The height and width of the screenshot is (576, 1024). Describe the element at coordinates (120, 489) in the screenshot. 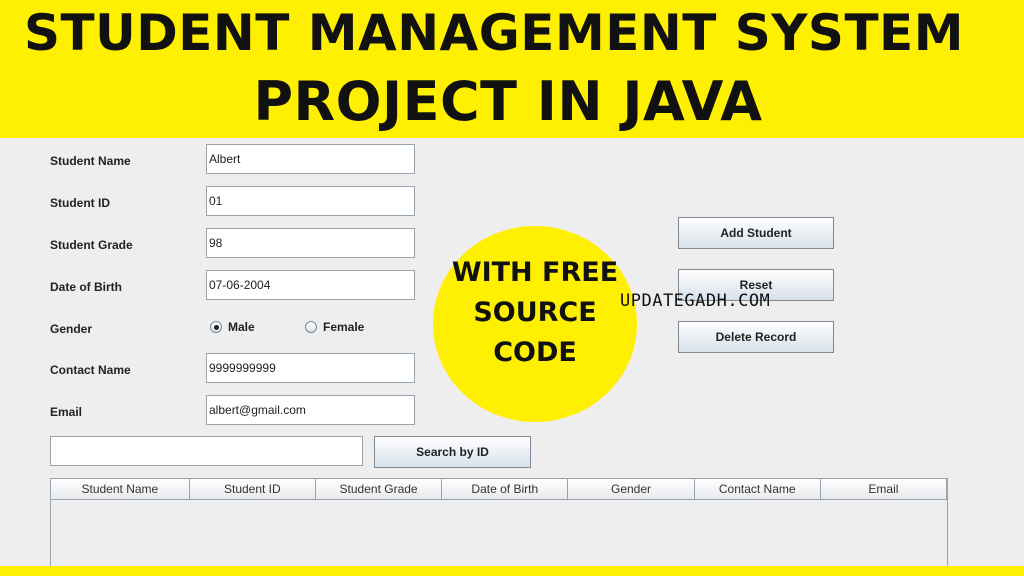

I see `column-header: Student Name` at that location.